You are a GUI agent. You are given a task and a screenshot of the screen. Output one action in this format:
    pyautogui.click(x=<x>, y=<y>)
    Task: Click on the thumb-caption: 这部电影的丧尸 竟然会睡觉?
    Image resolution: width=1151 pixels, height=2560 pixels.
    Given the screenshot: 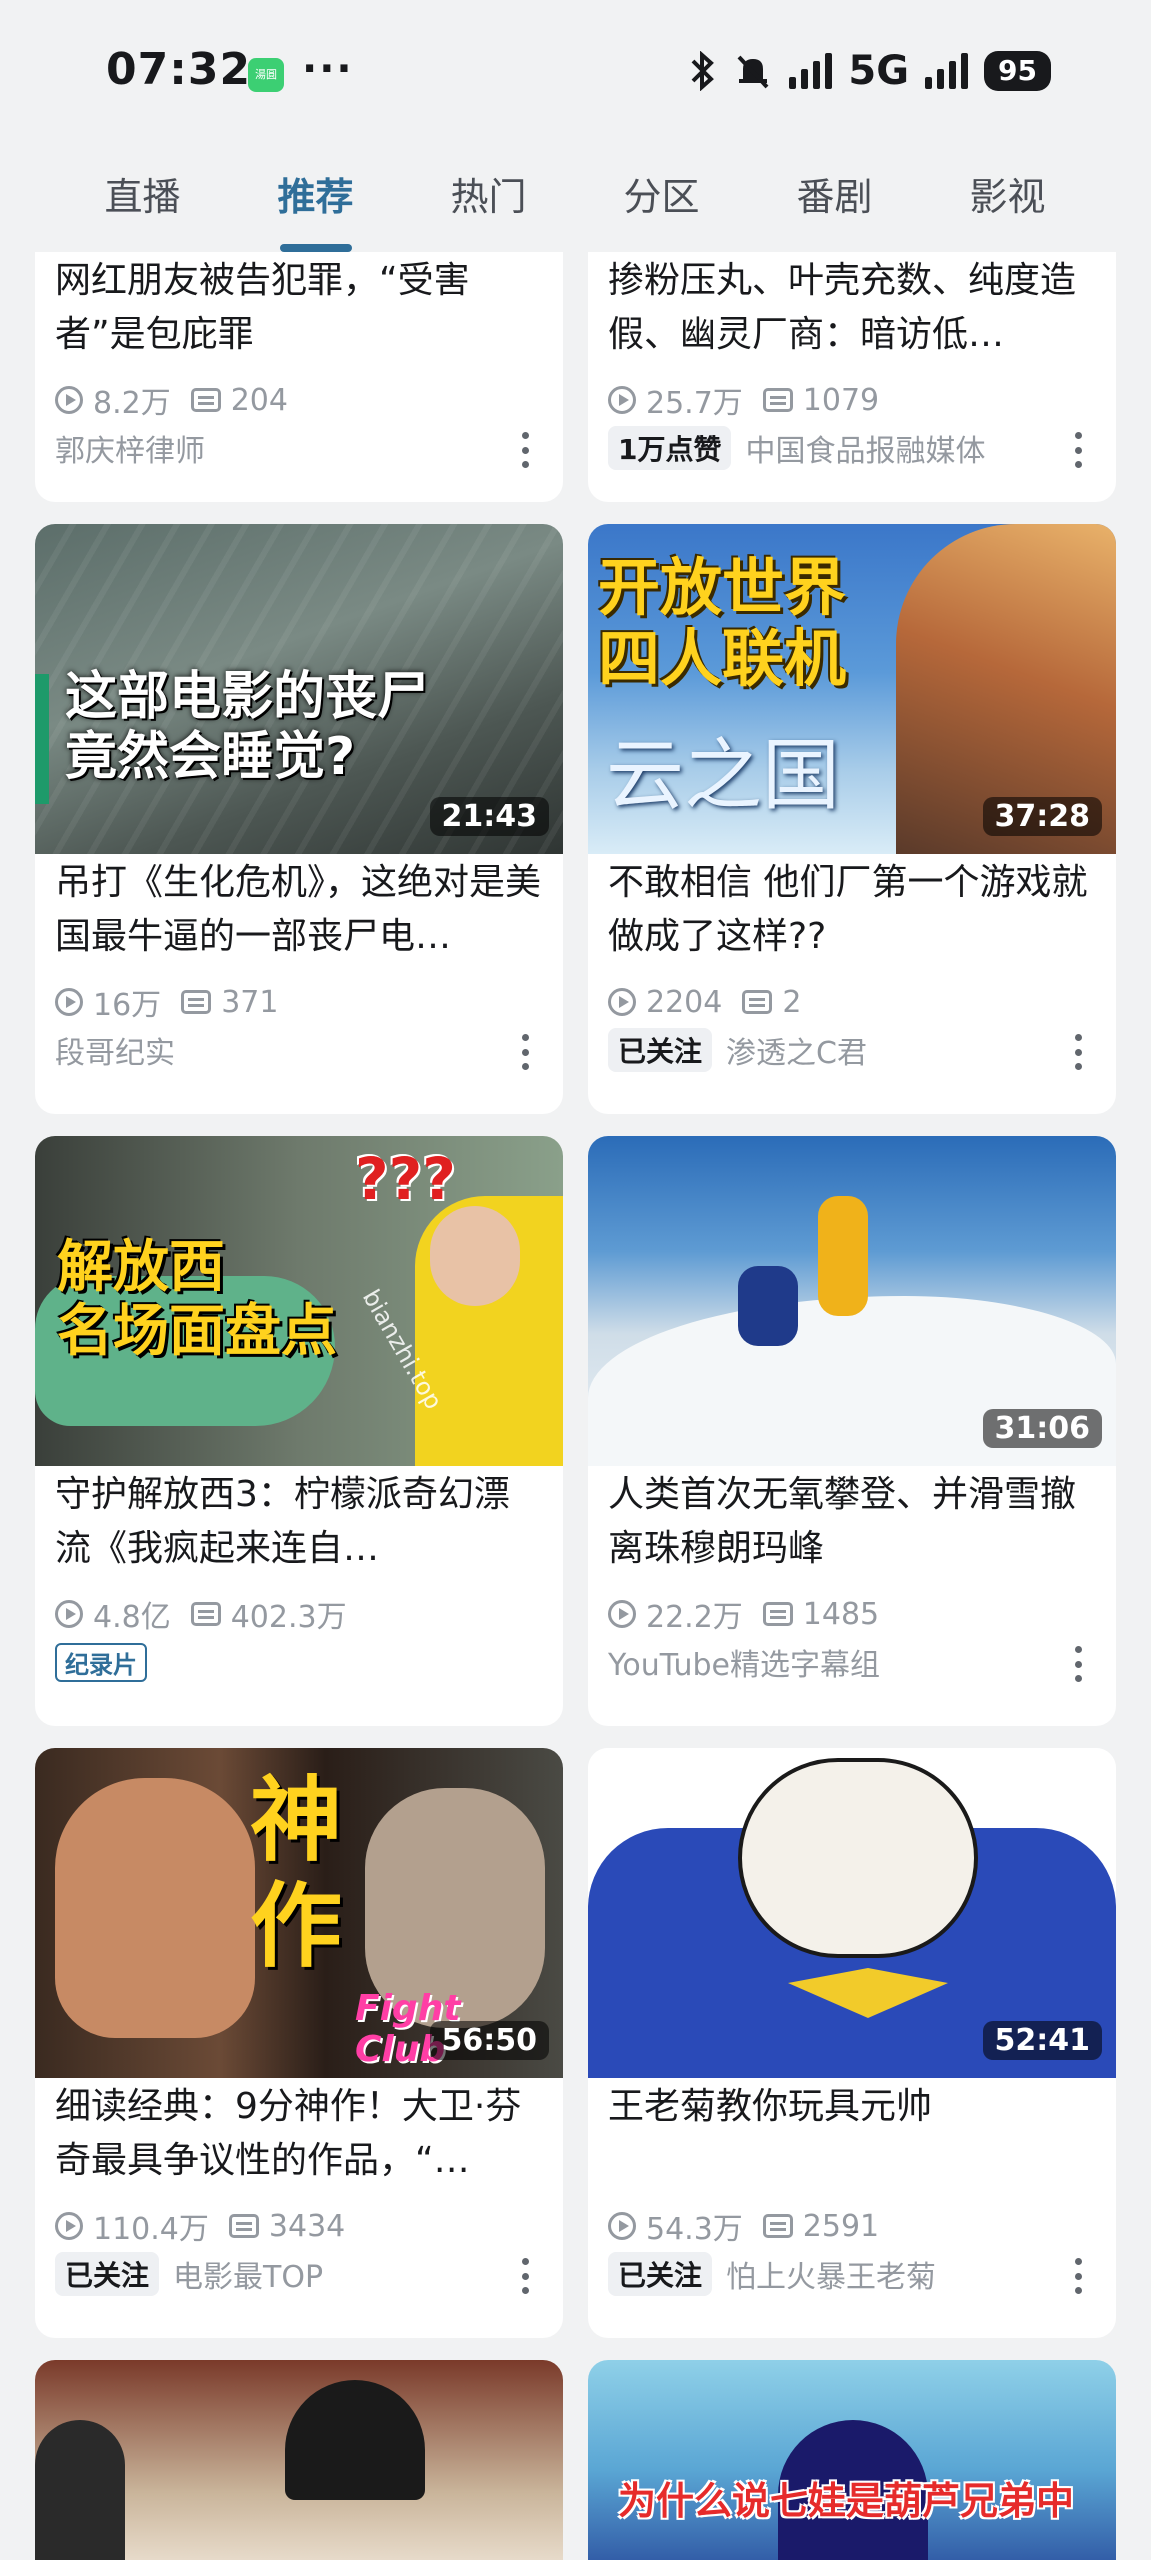 What is the action you would take?
    pyautogui.click(x=247, y=727)
    